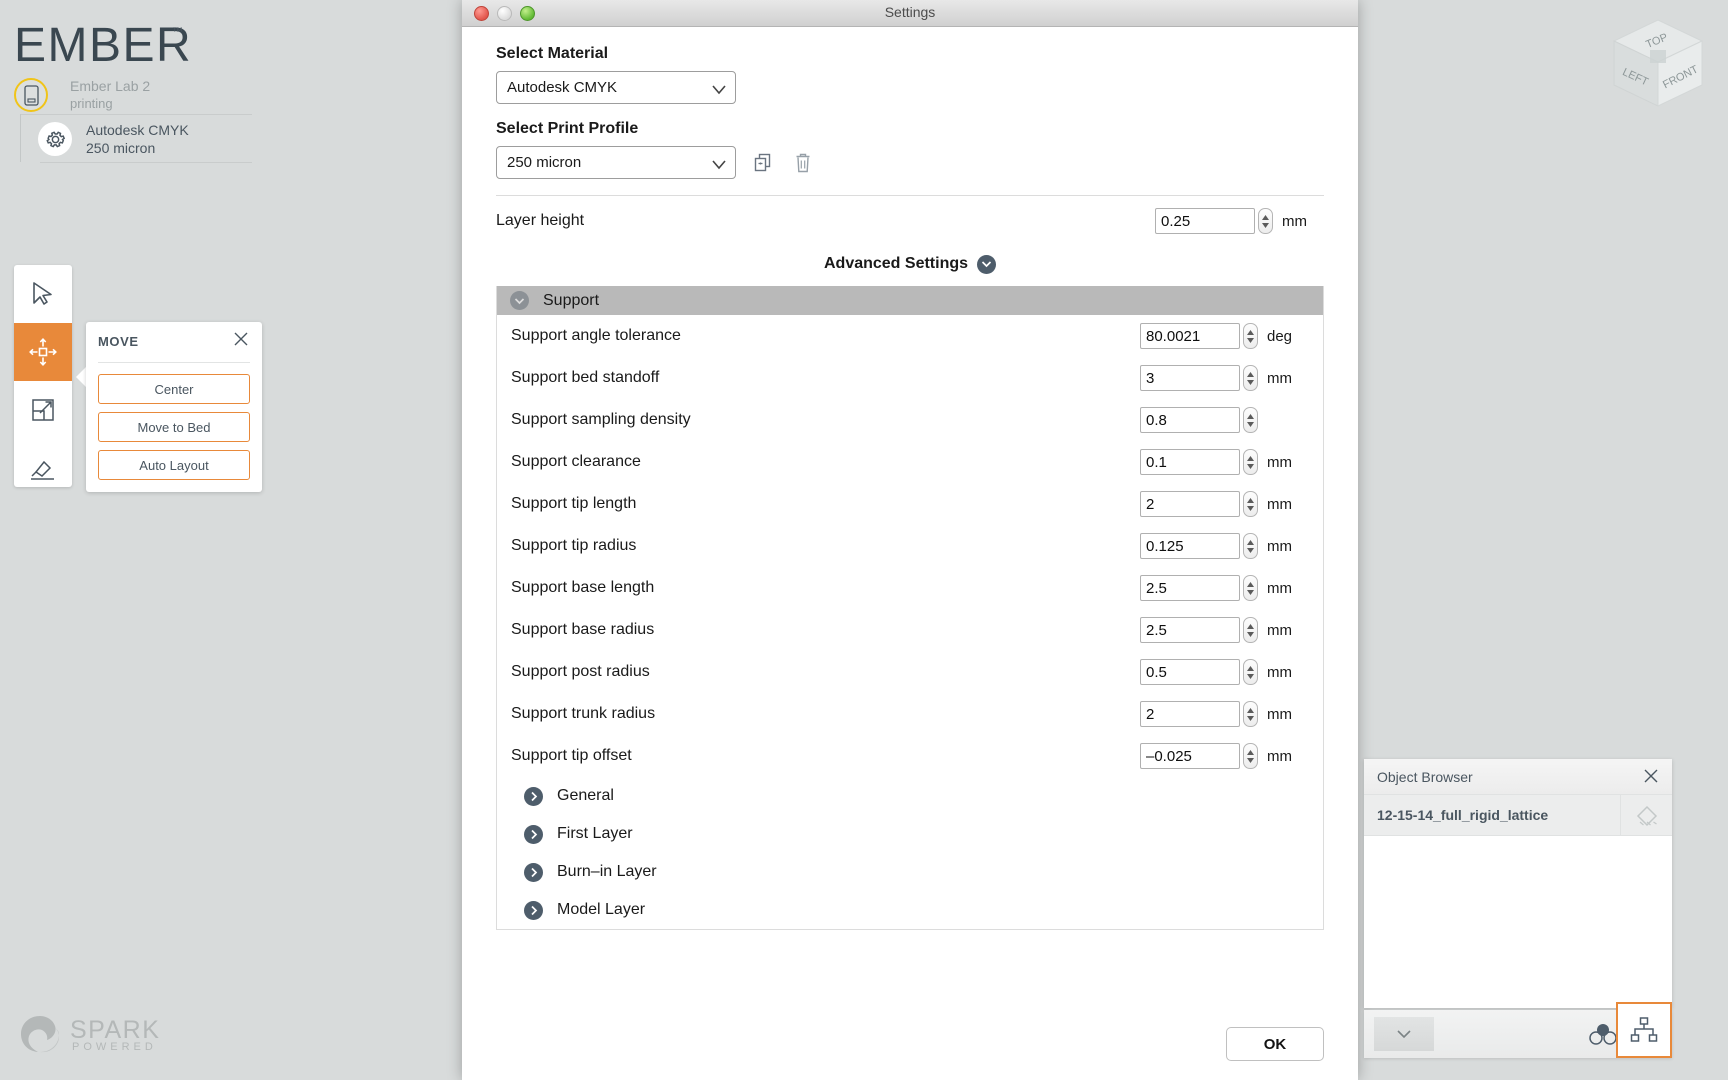 Image resolution: width=1728 pixels, height=1080 pixels. Describe the element at coordinates (601, 419) in the screenshot. I see `setting-label: Support sampling density` at that location.